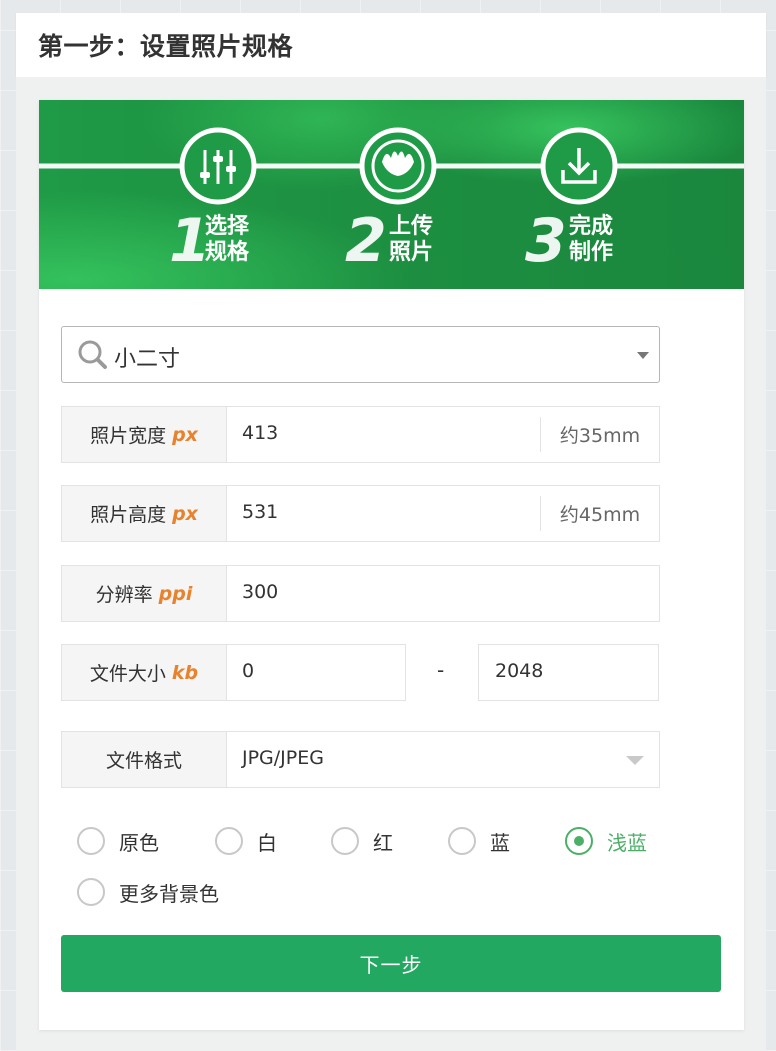  What do you see at coordinates (260, 512) in the screenshot?
I see `height-input: 531` at bounding box center [260, 512].